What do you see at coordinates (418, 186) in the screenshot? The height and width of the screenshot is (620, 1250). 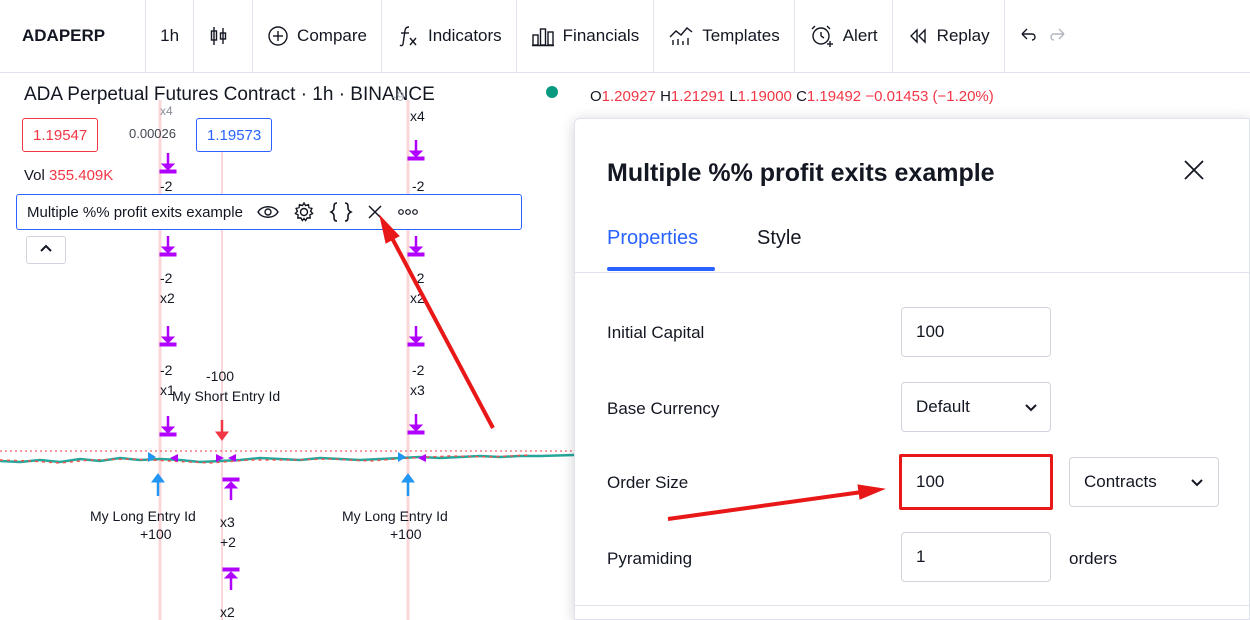 I see `marker-qty-right-1: -2` at bounding box center [418, 186].